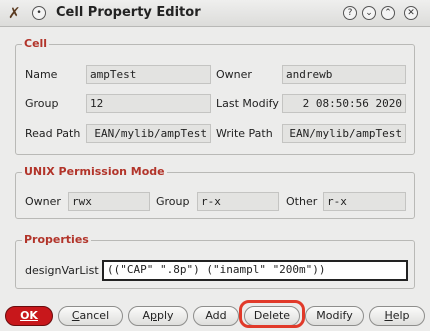 The height and width of the screenshot is (331, 430). What do you see at coordinates (148, 103) in the screenshot?
I see `group-field: 12` at bounding box center [148, 103].